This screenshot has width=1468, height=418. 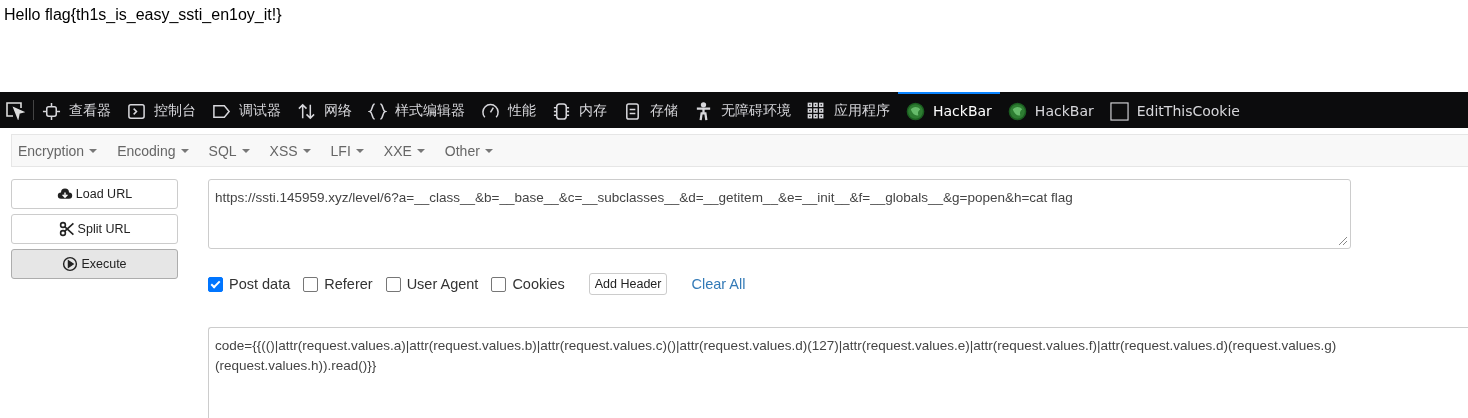 I want to click on devtools-tab: 控制台, so click(x=161, y=110).